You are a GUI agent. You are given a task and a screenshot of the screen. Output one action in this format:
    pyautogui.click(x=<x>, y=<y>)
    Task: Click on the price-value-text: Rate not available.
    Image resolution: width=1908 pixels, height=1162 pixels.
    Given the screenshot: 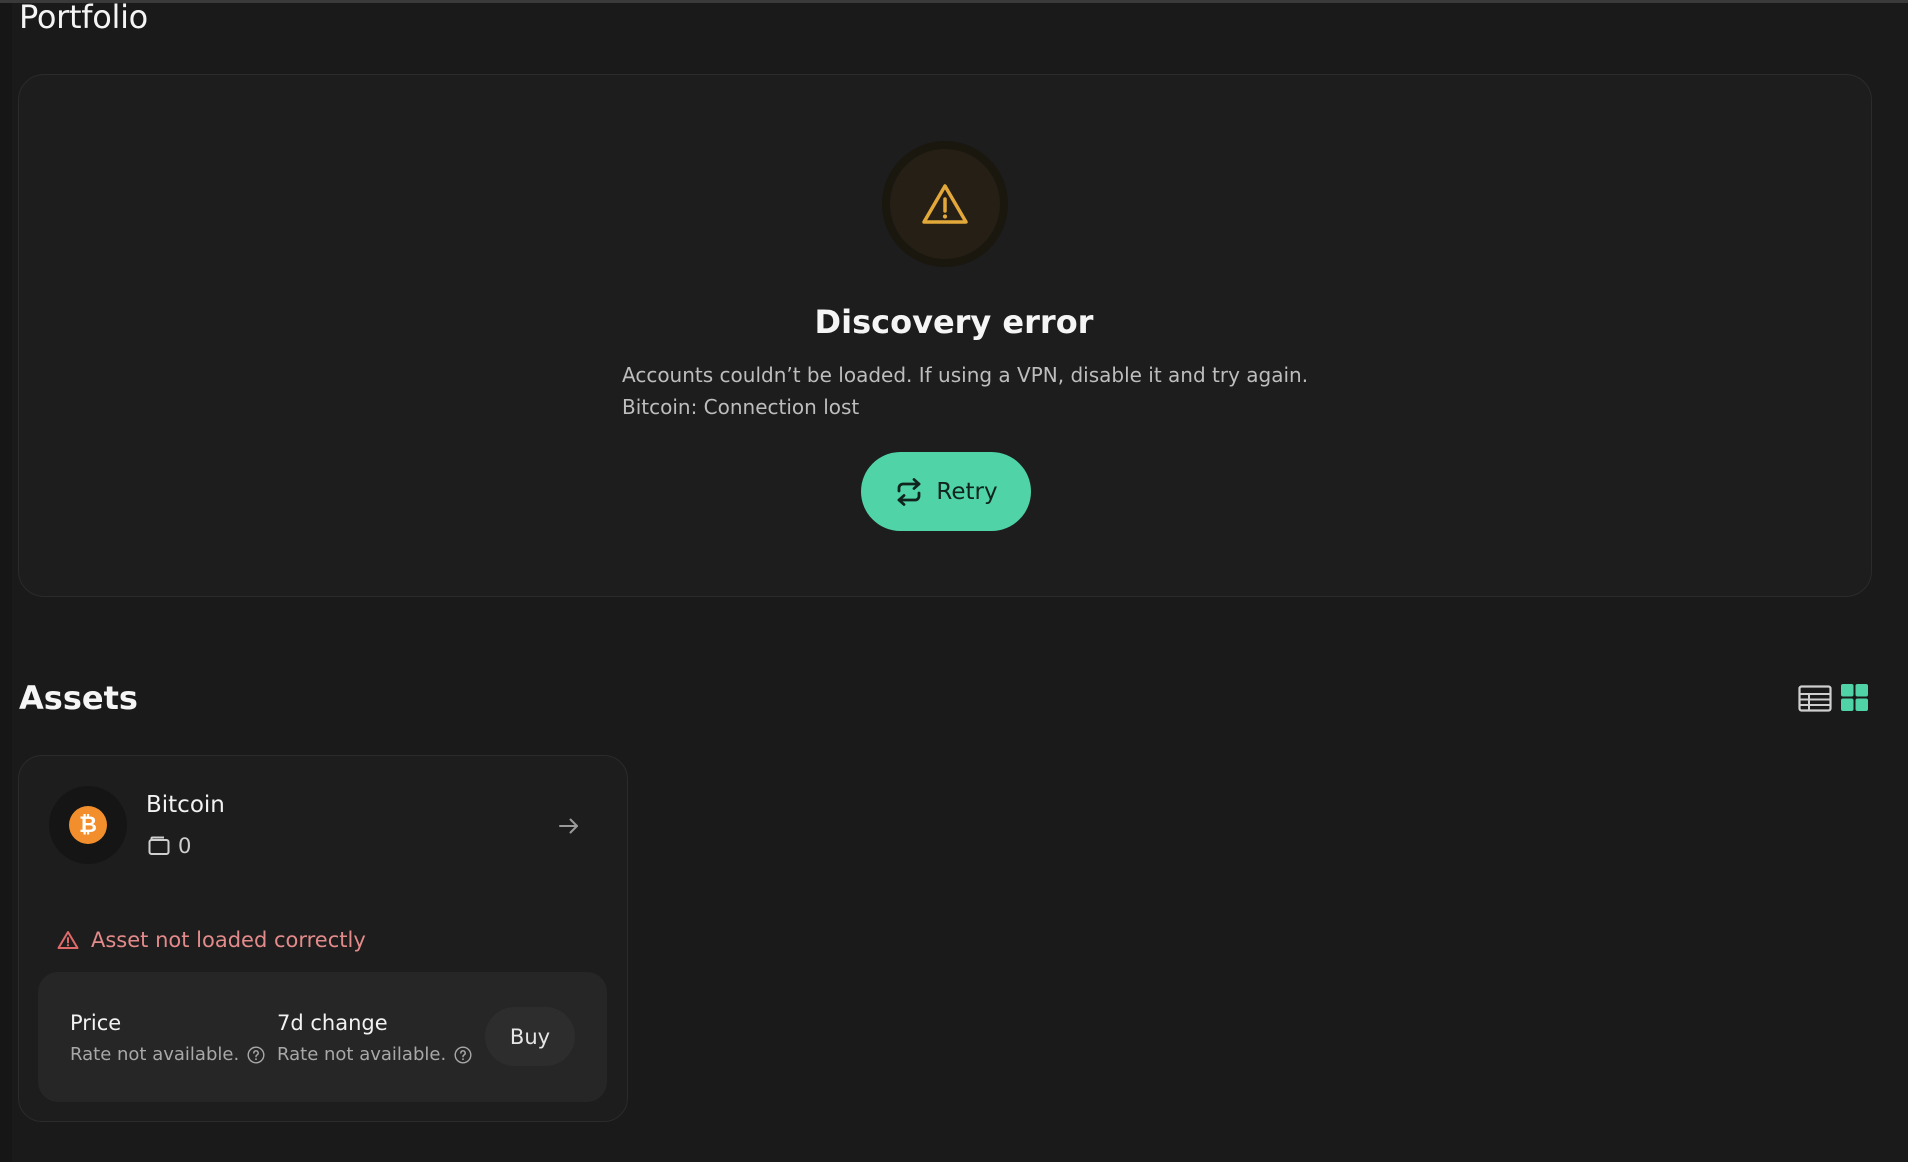 What is the action you would take?
    pyautogui.click(x=155, y=1054)
    